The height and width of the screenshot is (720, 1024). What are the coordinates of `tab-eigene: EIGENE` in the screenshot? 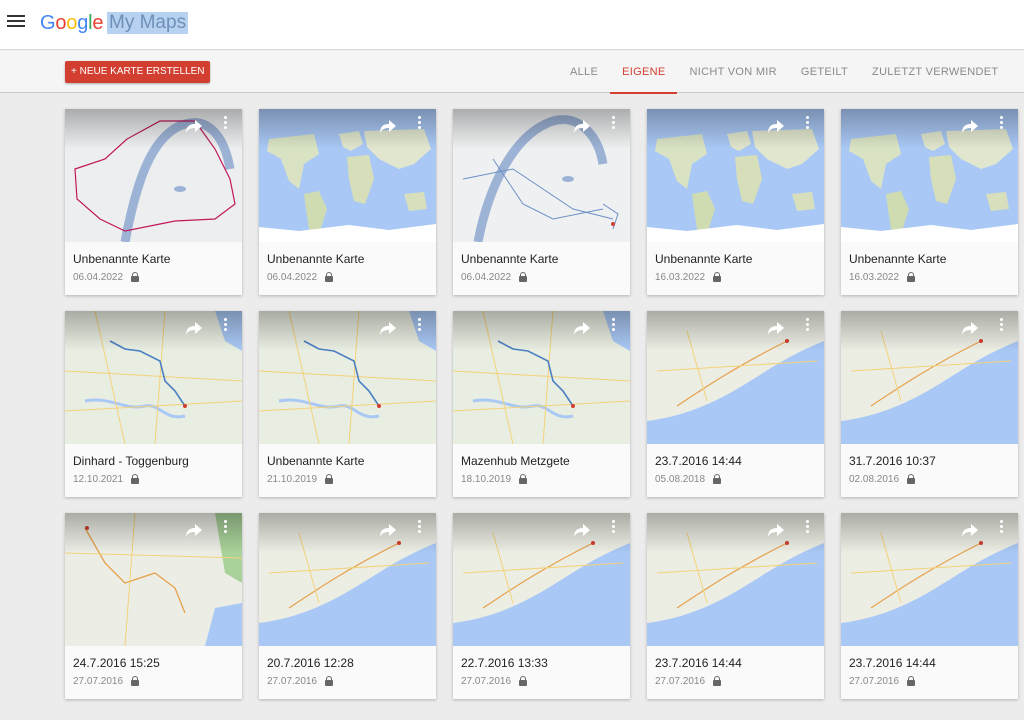 It's located at (644, 72).